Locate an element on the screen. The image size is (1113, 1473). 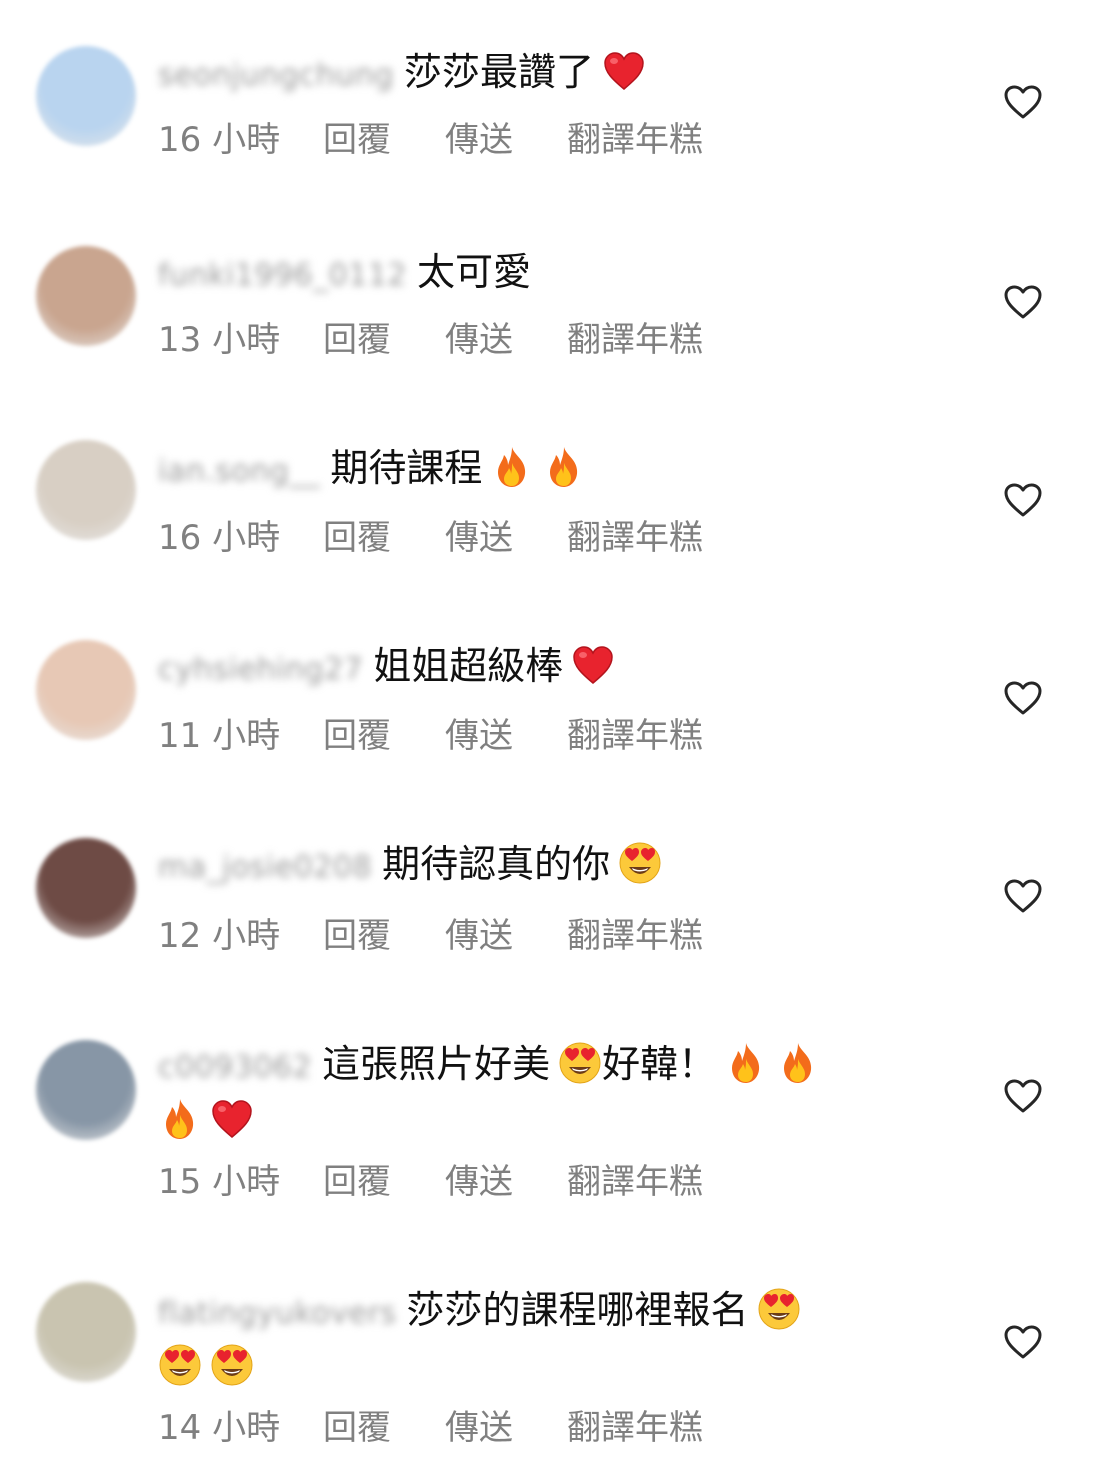
comment-body: c0093062 這張照片好美 好韓！ 15 小時 回覆 傳送 翻譯年糕 is located at coordinates (580, 1120).